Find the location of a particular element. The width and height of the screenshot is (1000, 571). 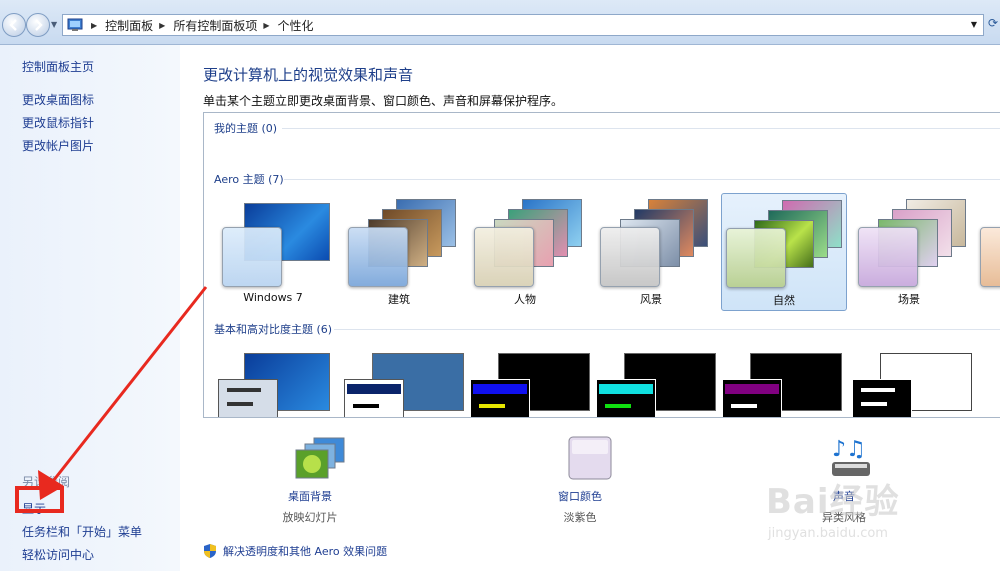

theme-nature: 自然 is located at coordinates (784, 252).